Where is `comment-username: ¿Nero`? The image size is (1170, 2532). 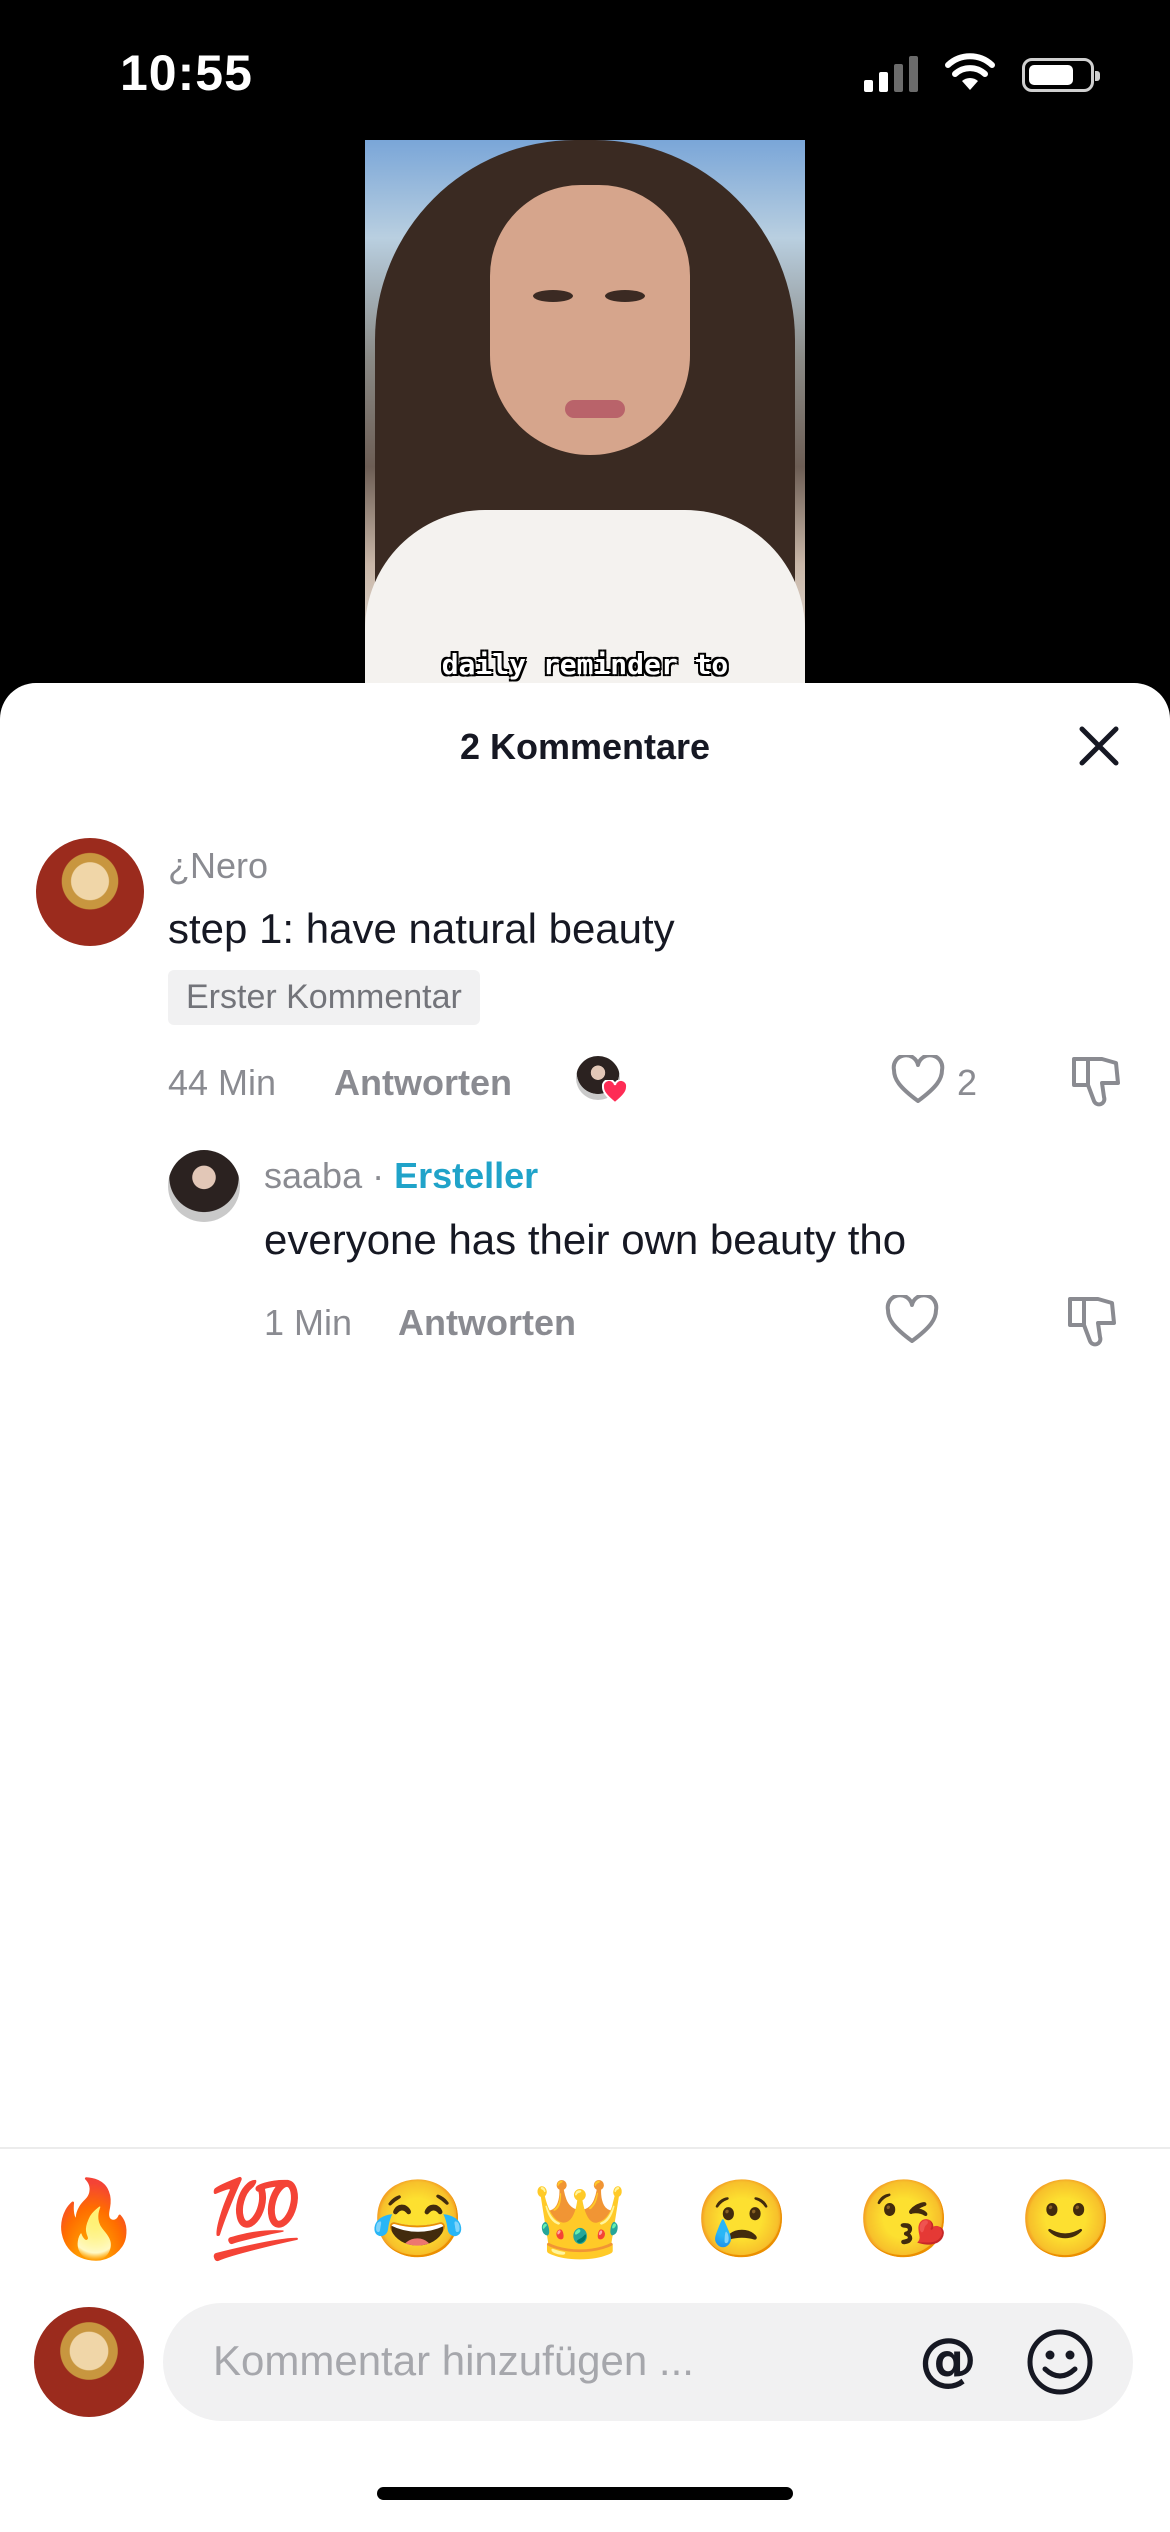
comment-username: ¿Nero is located at coordinates (218, 866).